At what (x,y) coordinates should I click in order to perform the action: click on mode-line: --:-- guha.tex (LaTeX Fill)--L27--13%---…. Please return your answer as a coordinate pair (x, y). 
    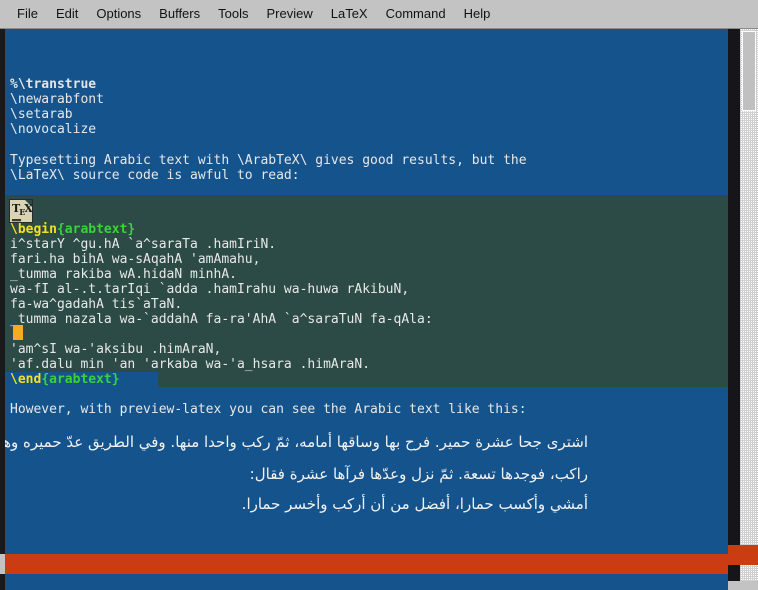
    Looking at the image, I should click on (366, 564).